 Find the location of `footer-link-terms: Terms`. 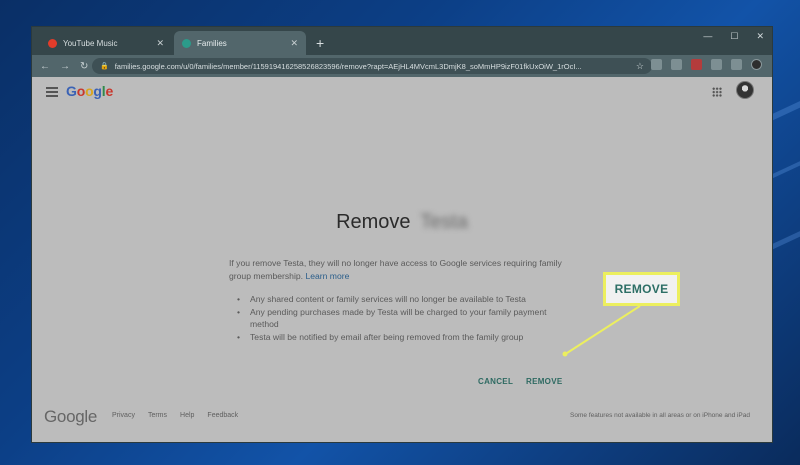

footer-link-terms: Terms is located at coordinates (157, 415).